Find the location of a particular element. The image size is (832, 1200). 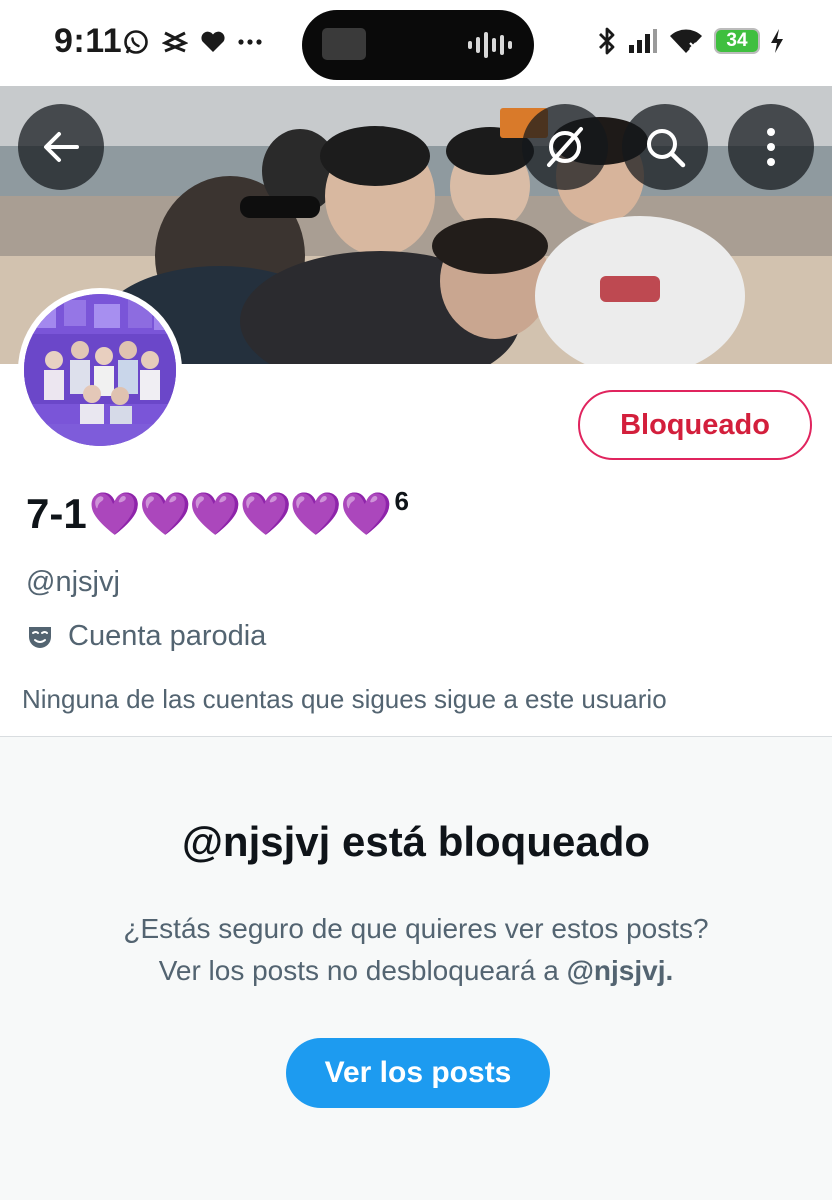

more-options-button is located at coordinates (771, 147).